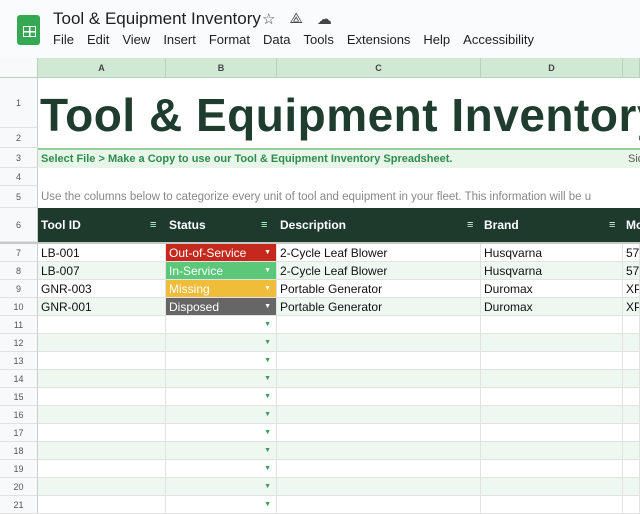  What do you see at coordinates (436, 39) in the screenshot?
I see `menu-help: Help` at bounding box center [436, 39].